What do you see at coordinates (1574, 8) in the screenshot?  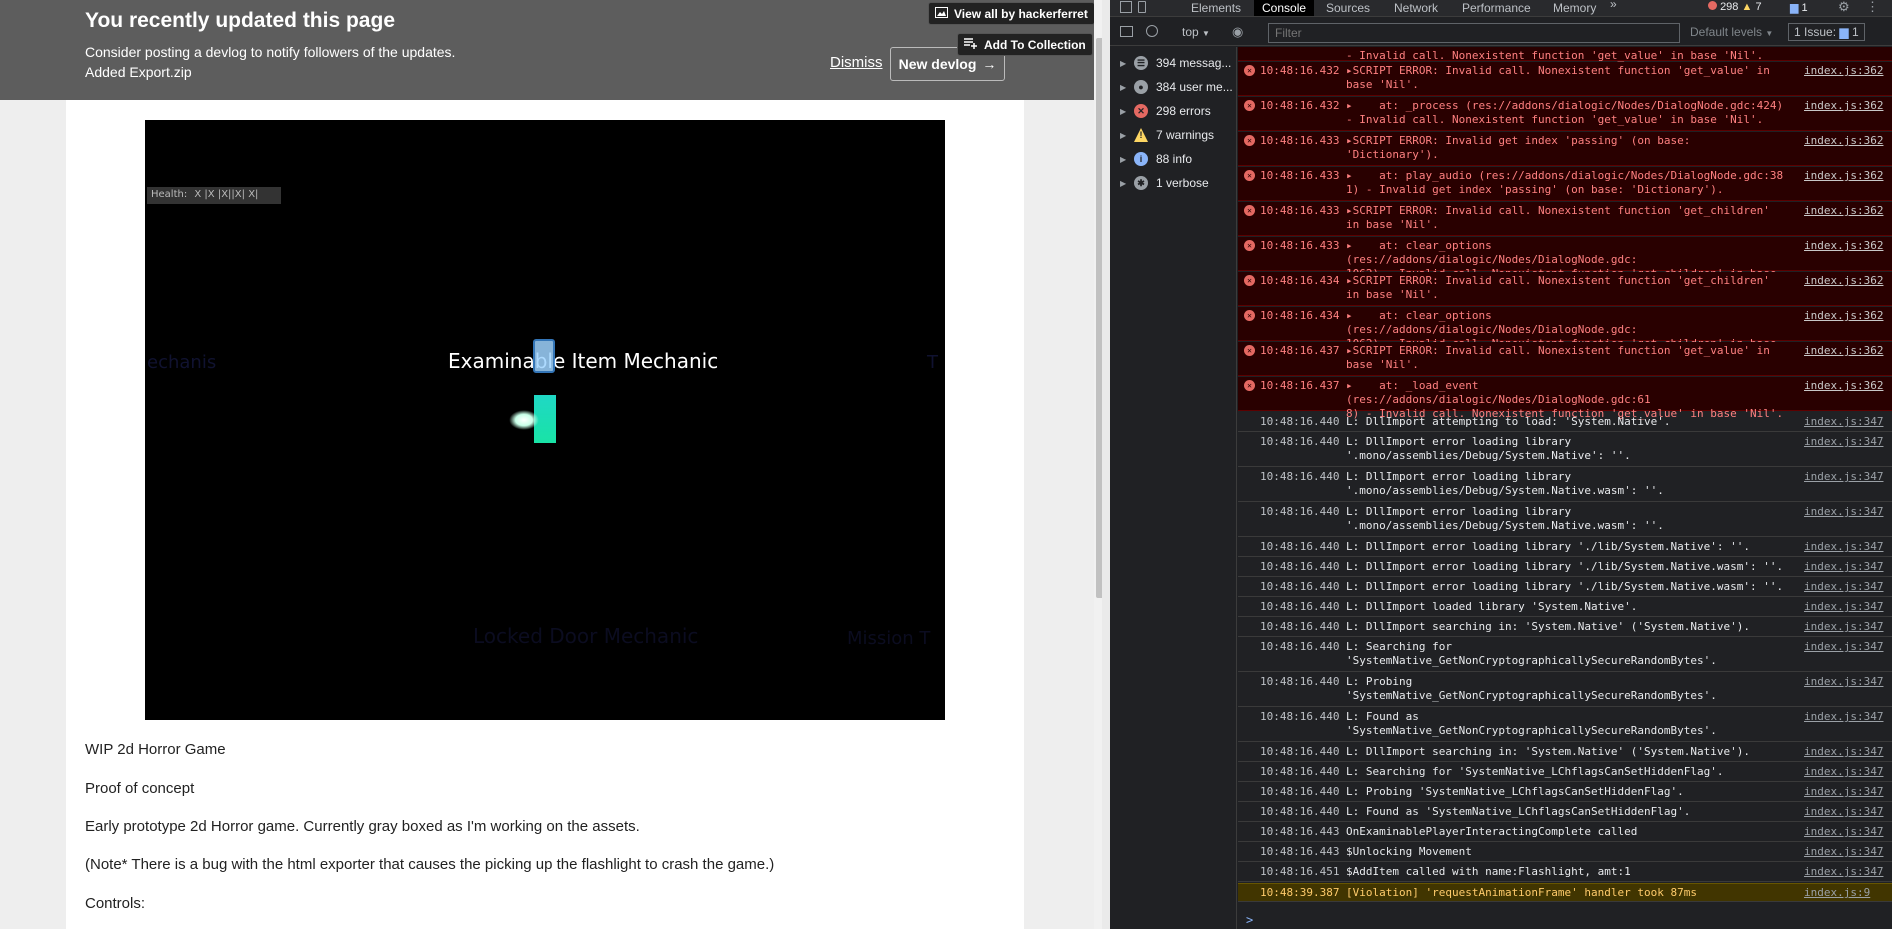 I see `tab-memory: Memory` at bounding box center [1574, 8].